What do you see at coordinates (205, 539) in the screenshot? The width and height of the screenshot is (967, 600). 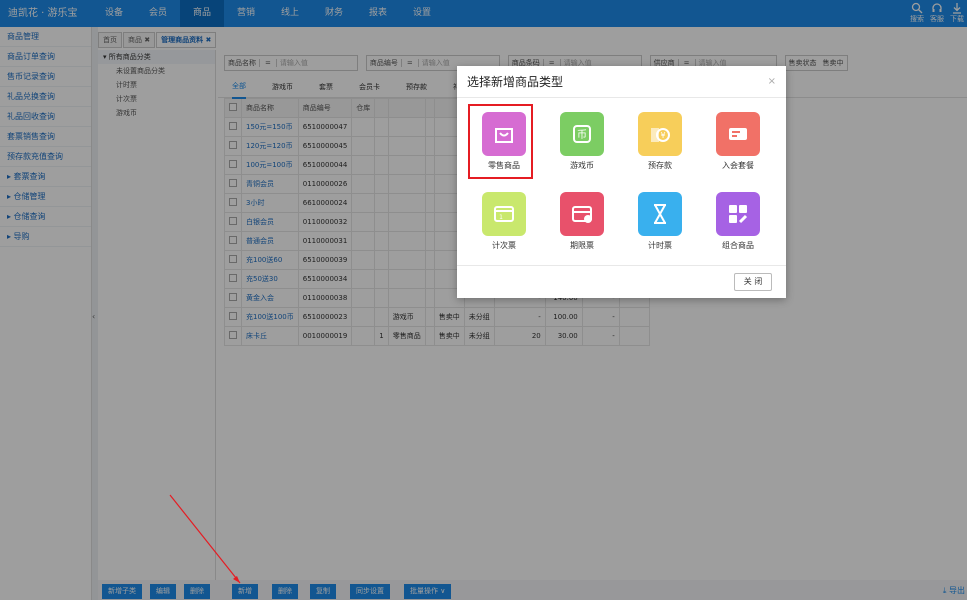 I see `annotation-arrow` at bounding box center [205, 539].